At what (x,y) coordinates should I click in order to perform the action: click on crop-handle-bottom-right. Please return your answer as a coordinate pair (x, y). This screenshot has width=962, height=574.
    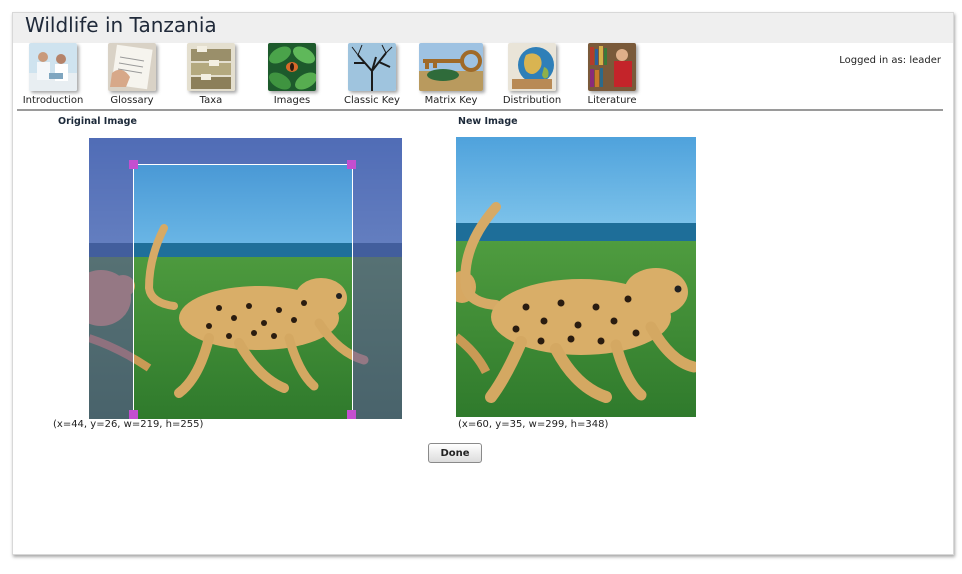
    Looking at the image, I should click on (351, 414).